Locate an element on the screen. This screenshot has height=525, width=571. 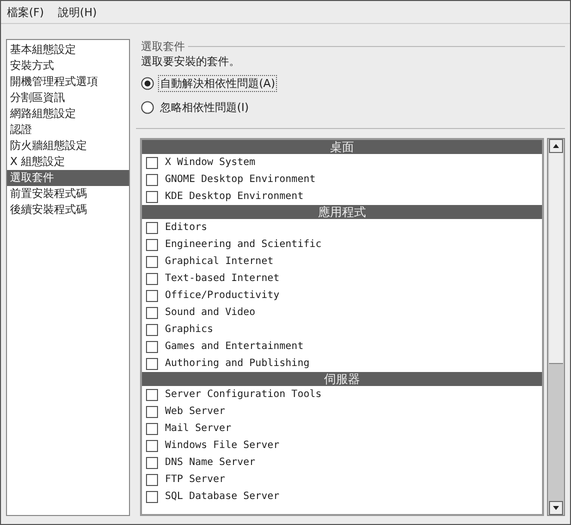
menu-item: 檔案(F) is located at coordinates (25, 12).